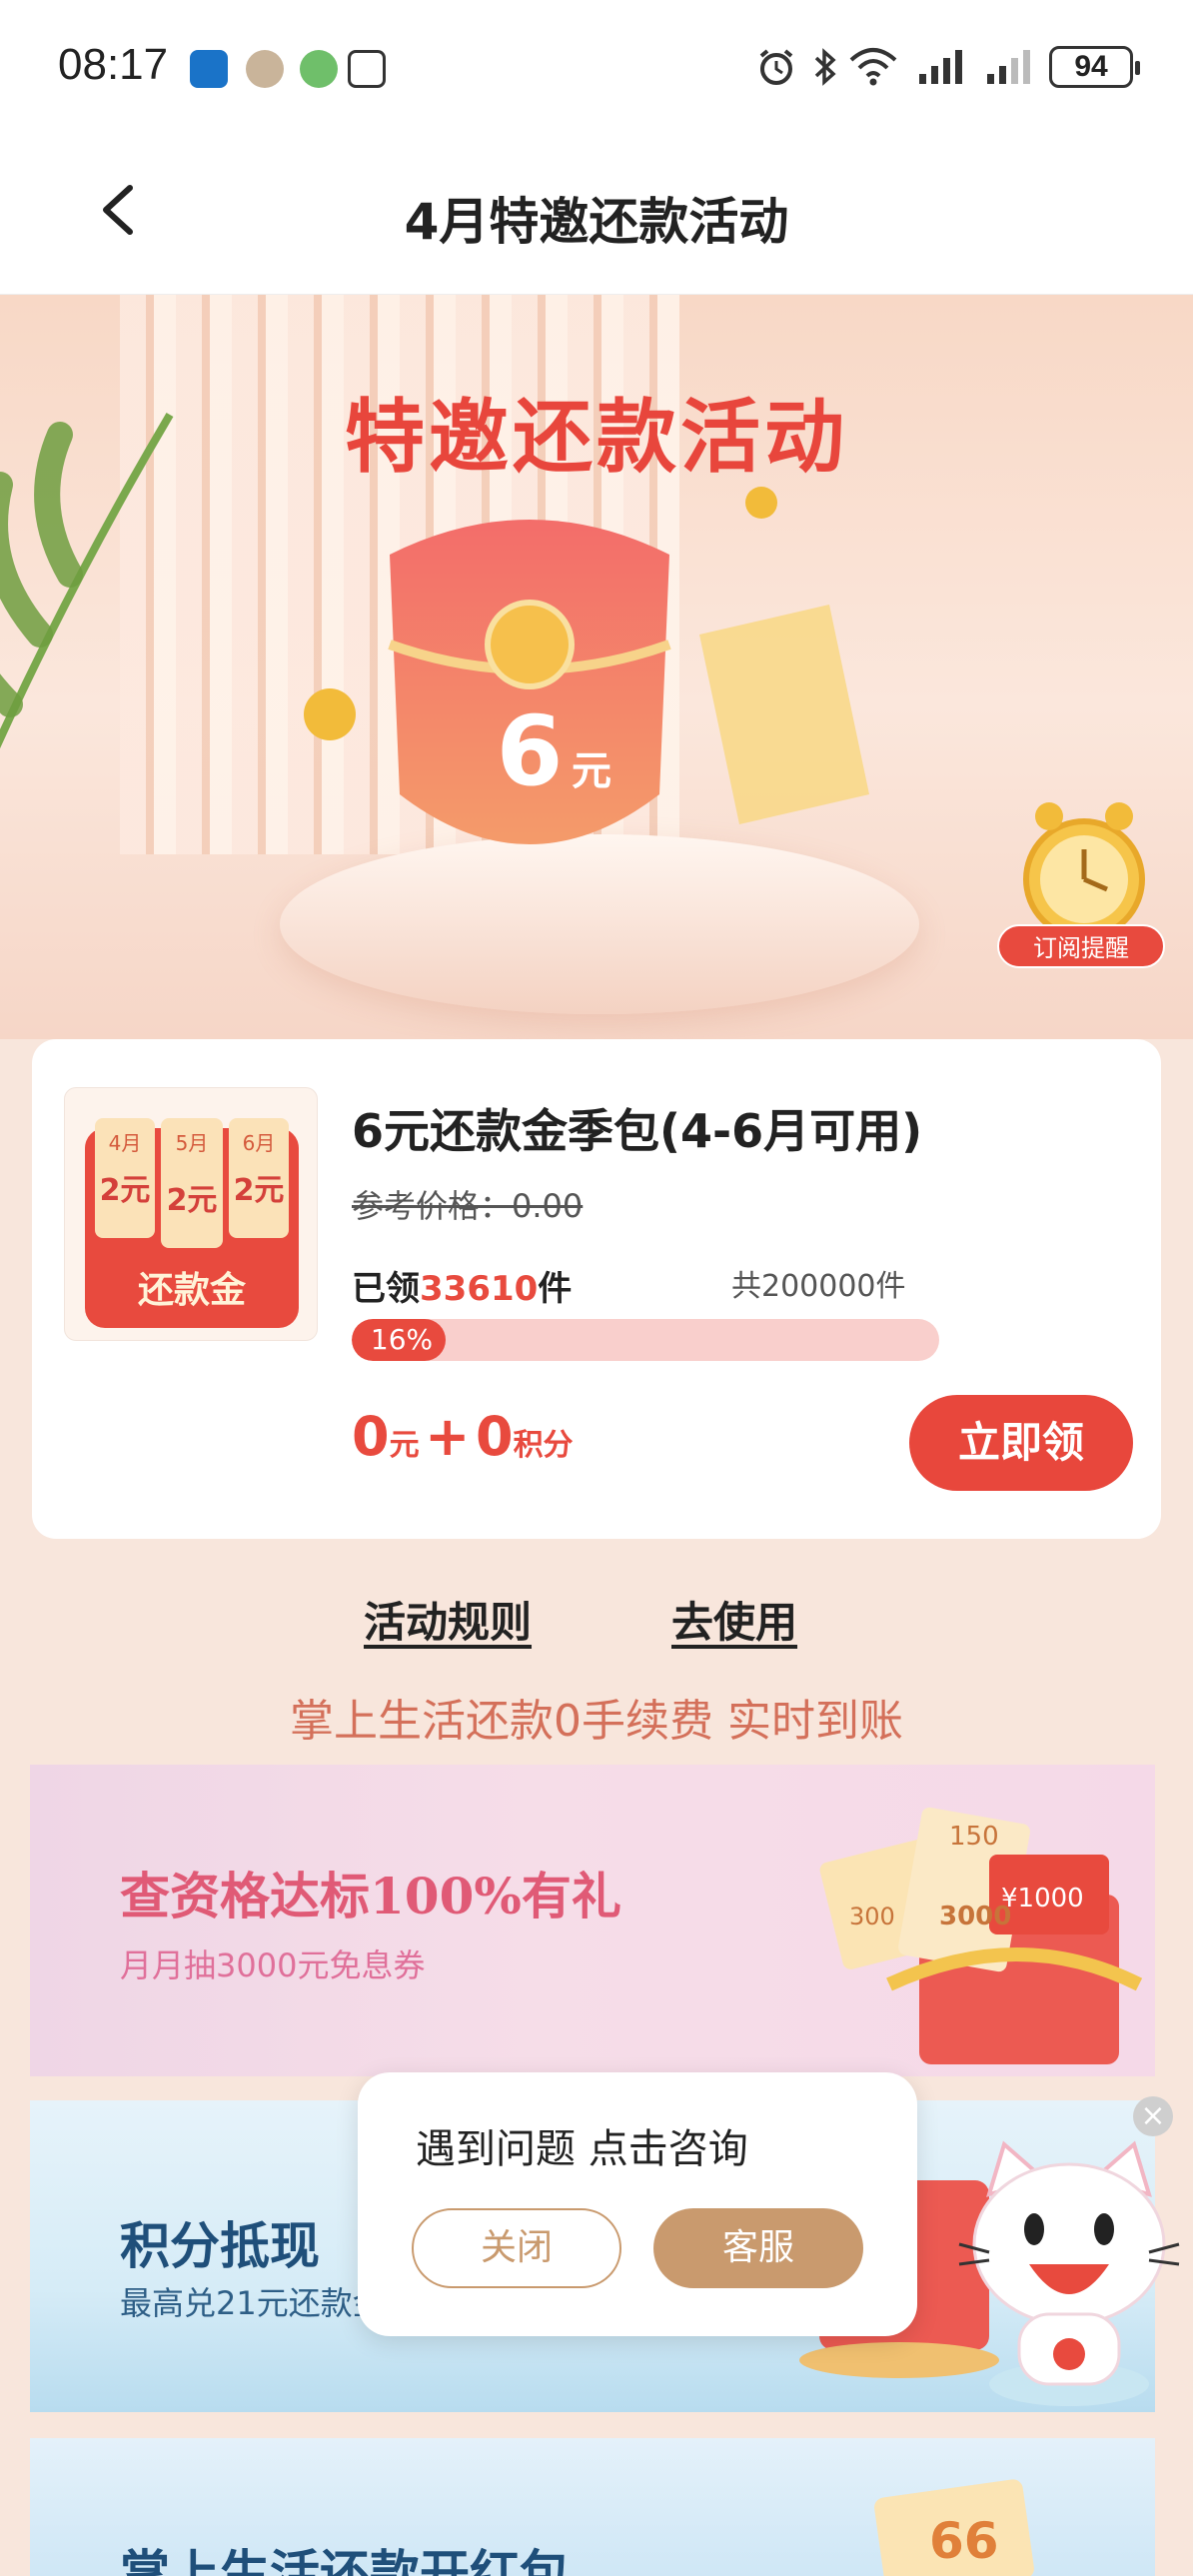 This screenshot has height=2576, width=1193. What do you see at coordinates (1084, 871) in the screenshot?
I see `alarm-clock-icon` at bounding box center [1084, 871].